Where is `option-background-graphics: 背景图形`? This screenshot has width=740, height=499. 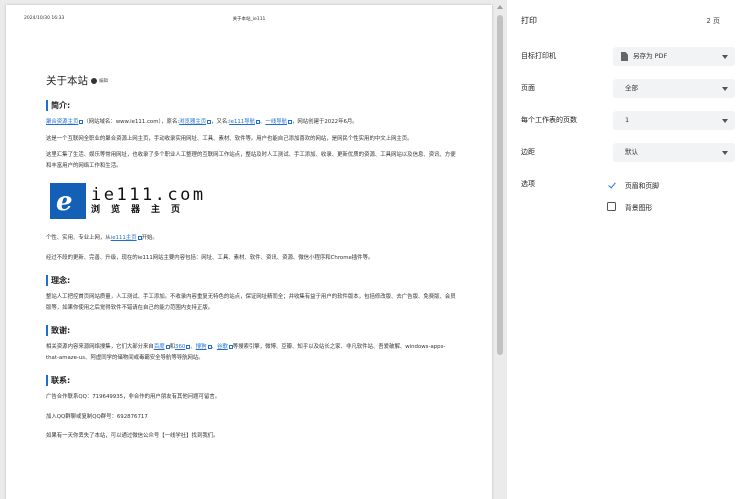
option-background-graphics: 背景图形 is located at coordinates (667, 207).